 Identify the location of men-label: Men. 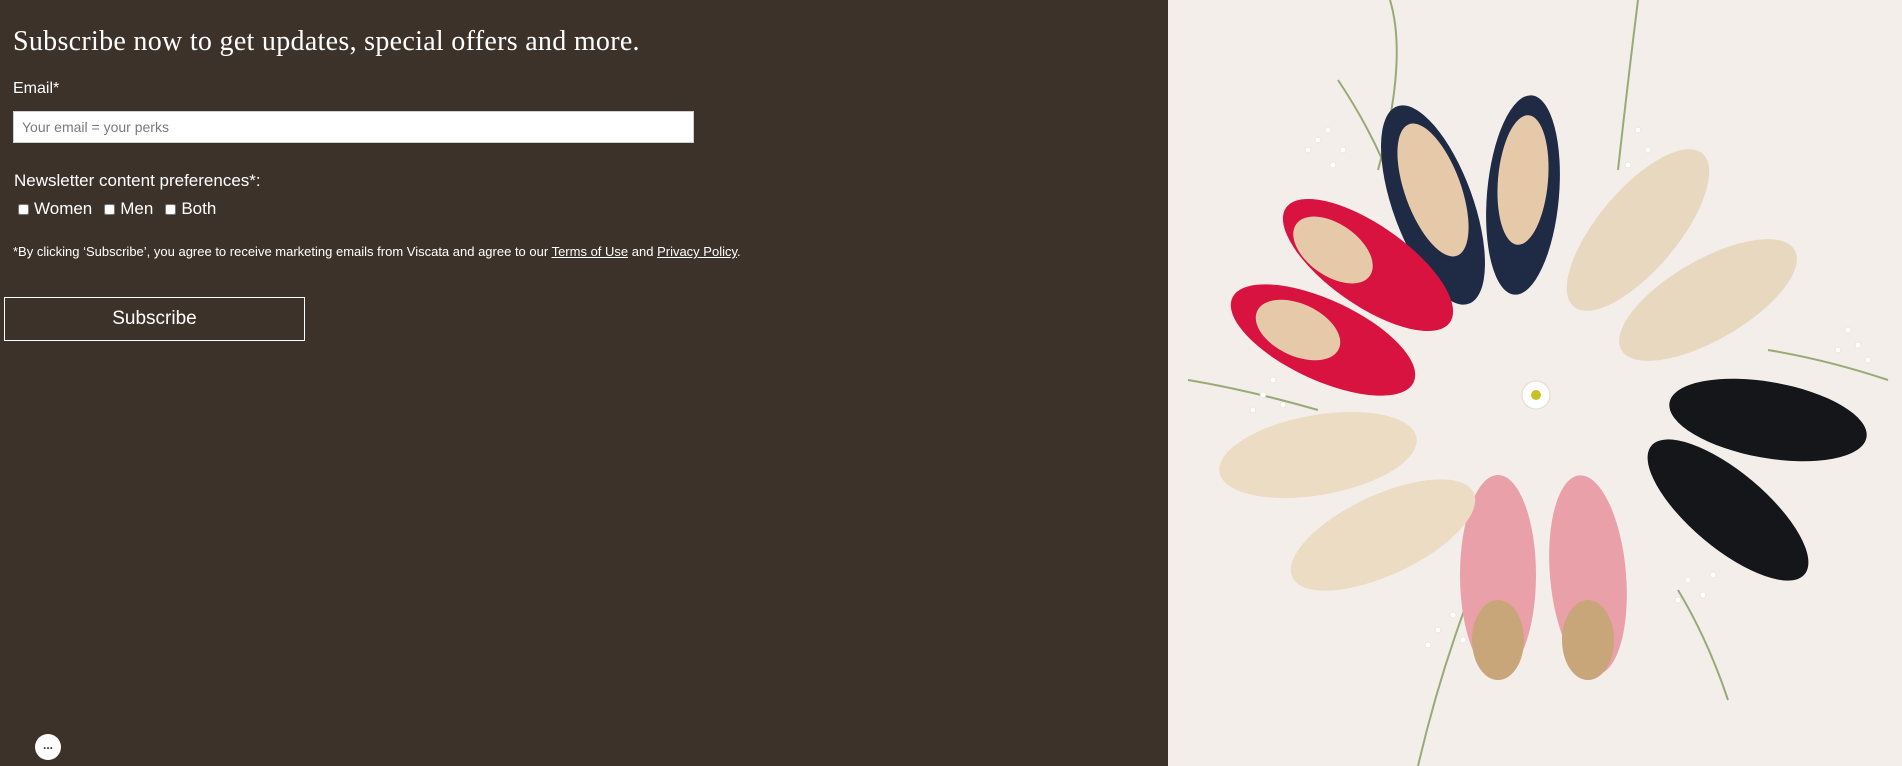
(137, 208).